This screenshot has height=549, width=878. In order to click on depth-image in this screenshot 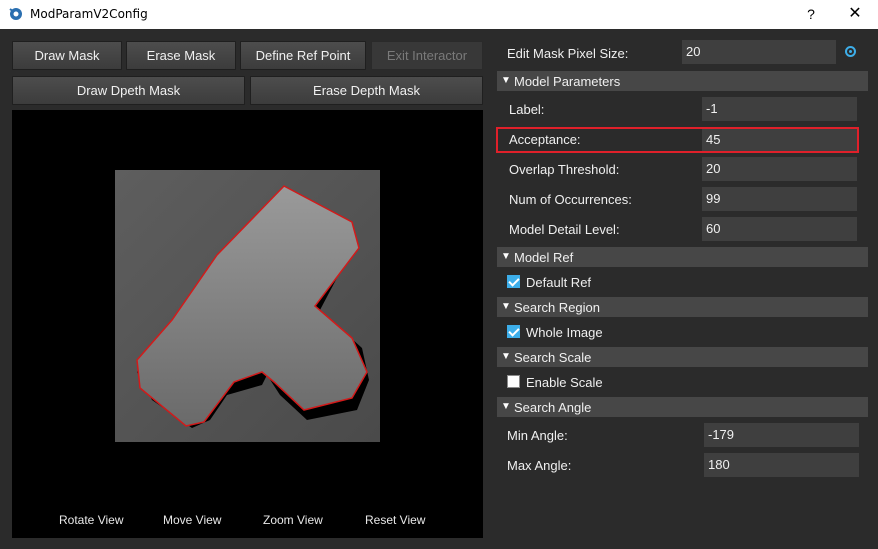, I will do `click(247, 306)`.